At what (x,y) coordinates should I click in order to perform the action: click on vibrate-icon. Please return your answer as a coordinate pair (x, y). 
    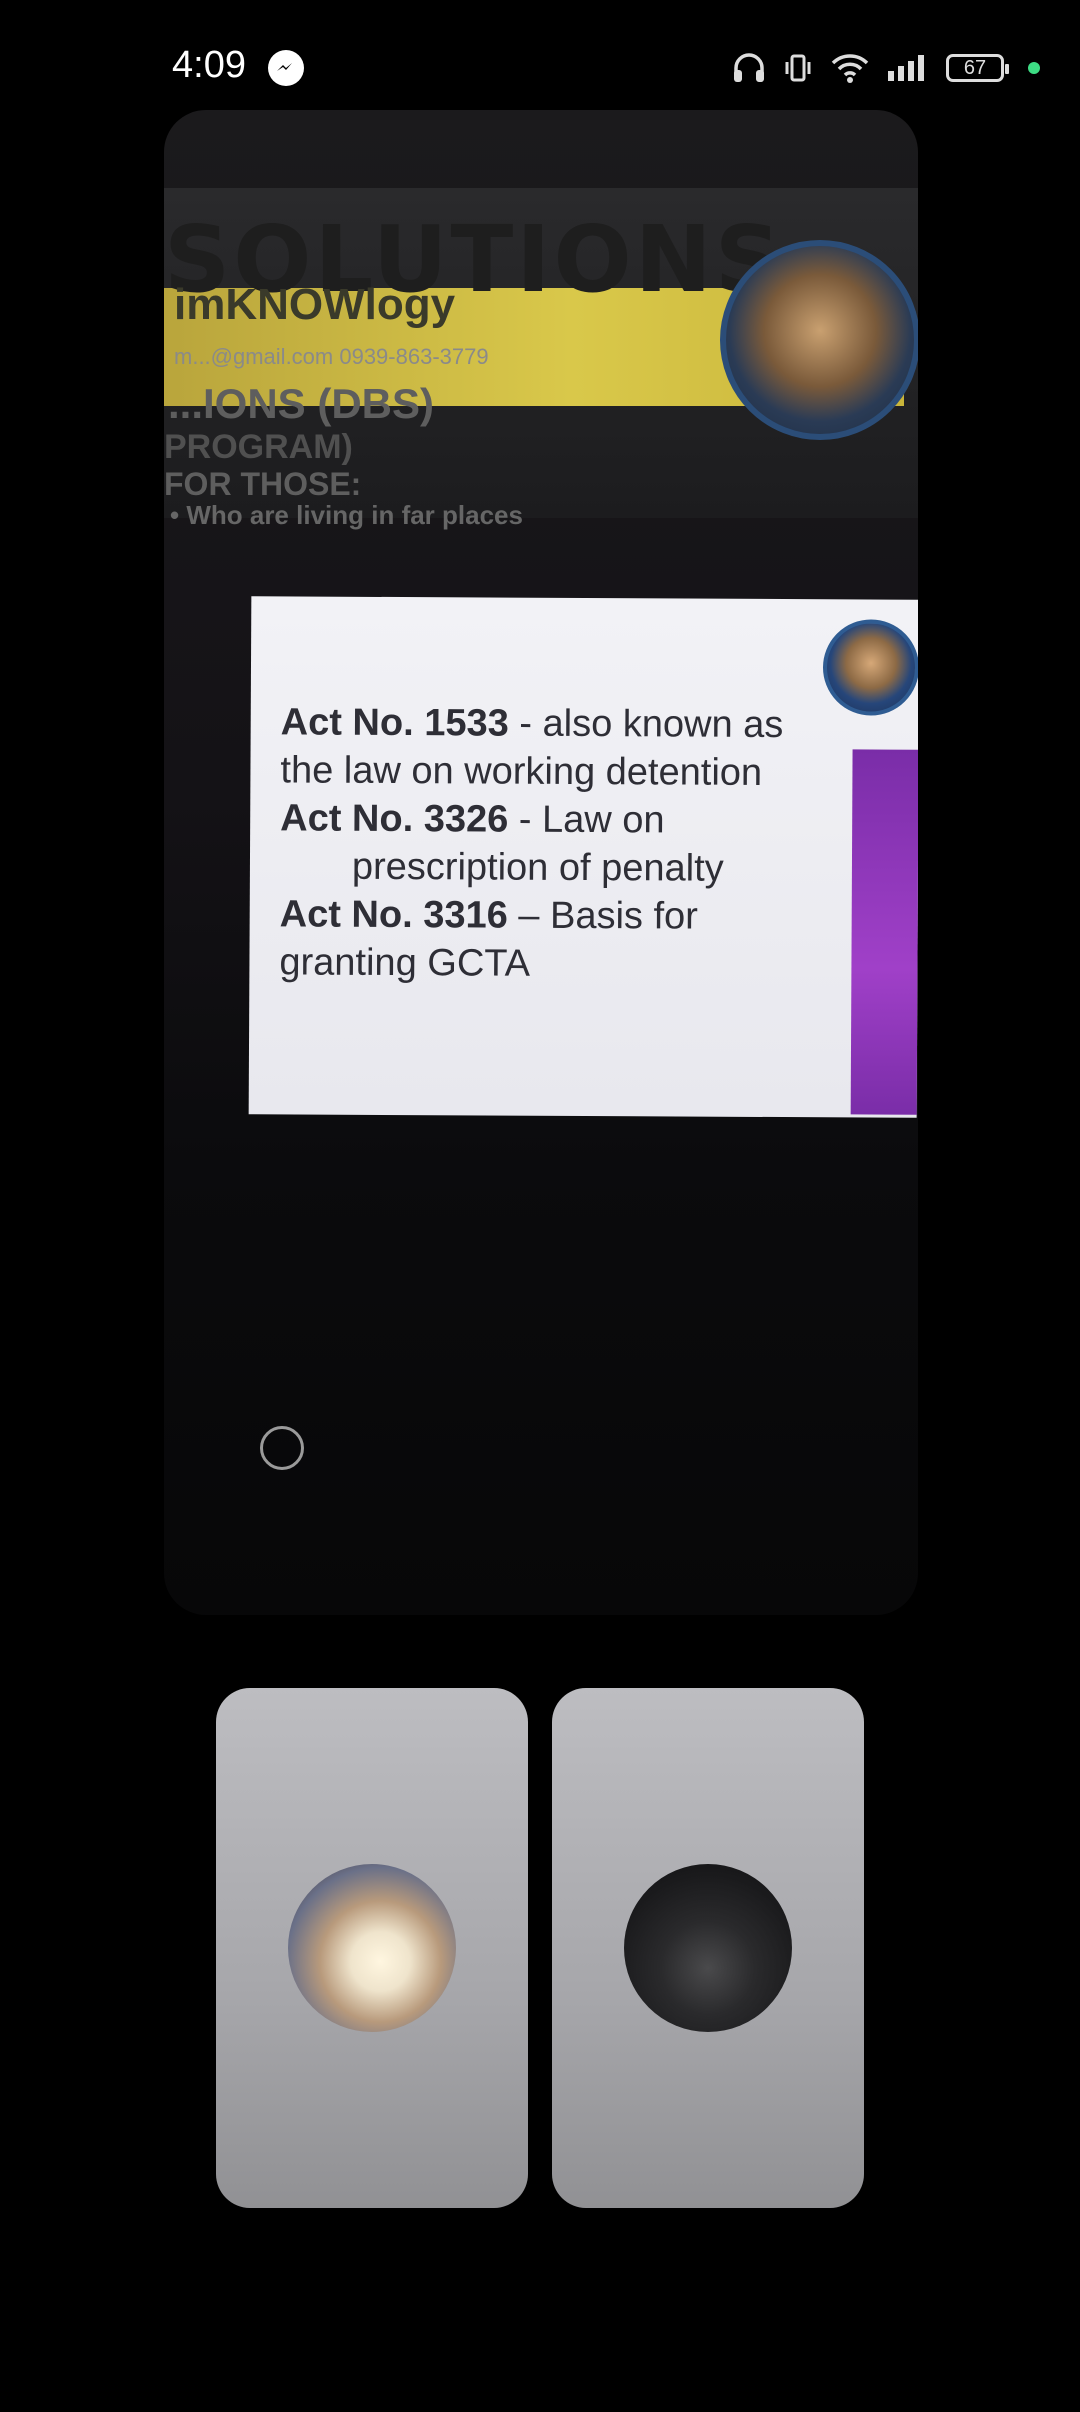
    Looking at the image, I should click on (798, 68).